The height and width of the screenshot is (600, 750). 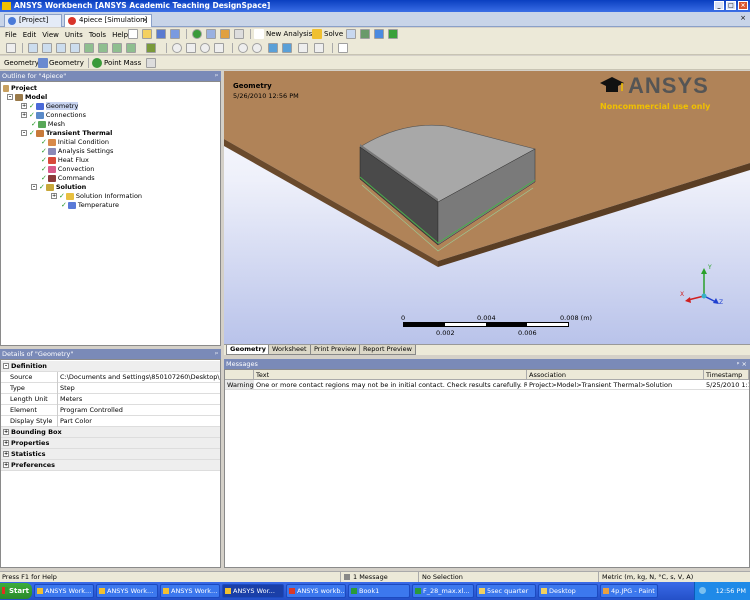 I want to click on minimize-button: _, so click(x=719, y=5).